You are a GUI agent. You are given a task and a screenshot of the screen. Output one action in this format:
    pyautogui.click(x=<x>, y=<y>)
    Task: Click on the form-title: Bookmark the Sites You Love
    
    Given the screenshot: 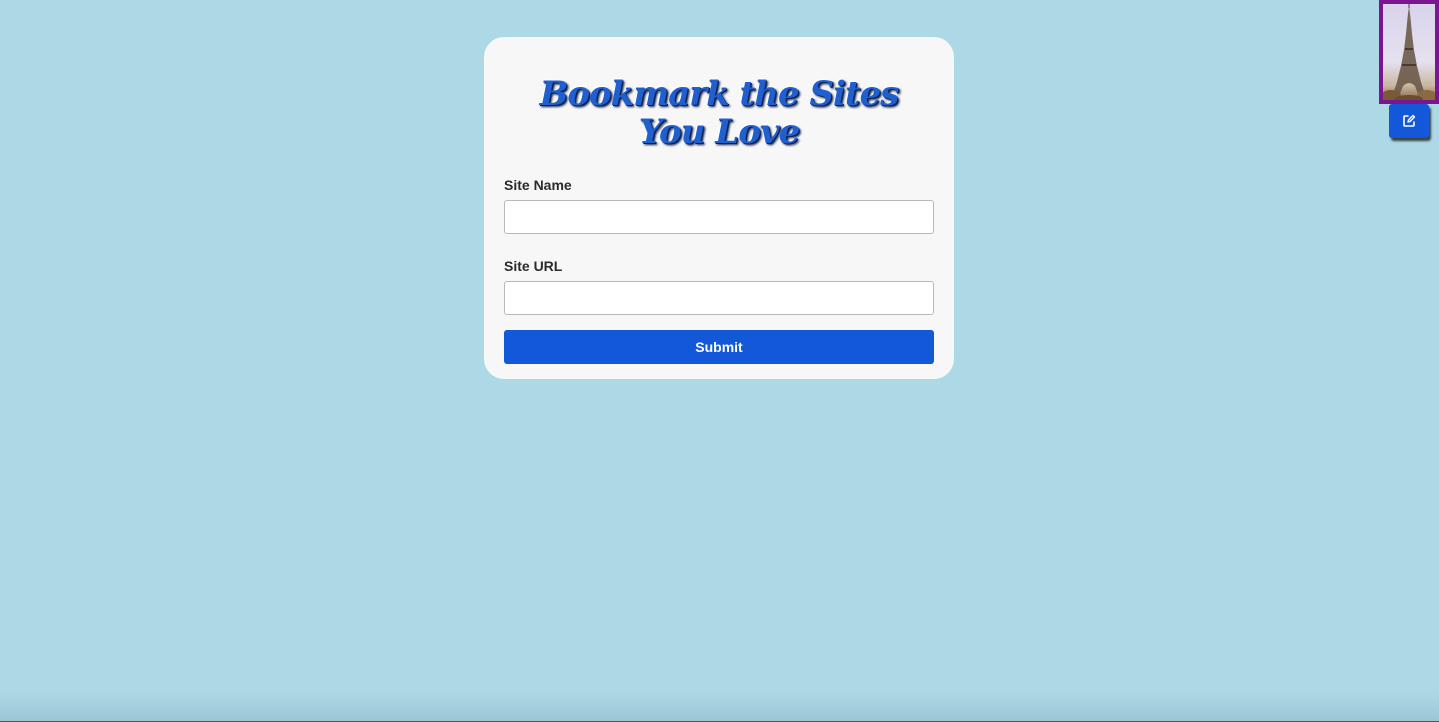 What is the action you would take?
    pyautogui.click(x=719, y=113)
    